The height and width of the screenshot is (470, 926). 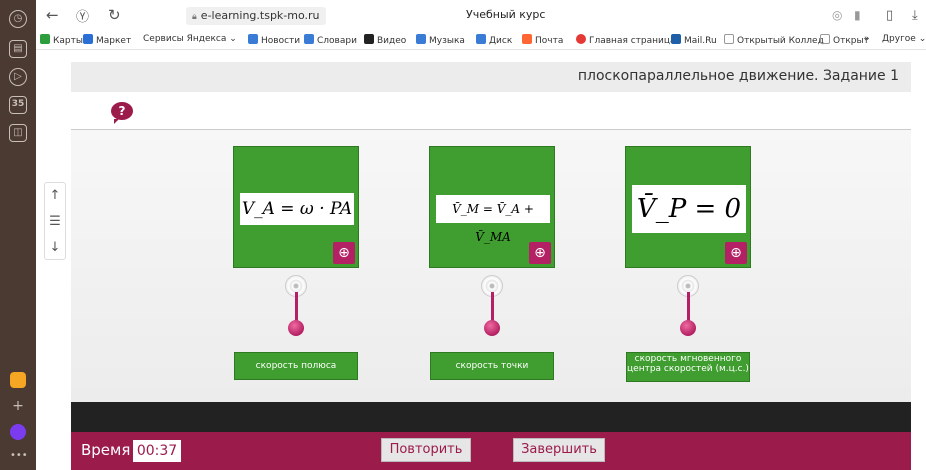 I want to click on market-icon, so click(x=88, y=39).